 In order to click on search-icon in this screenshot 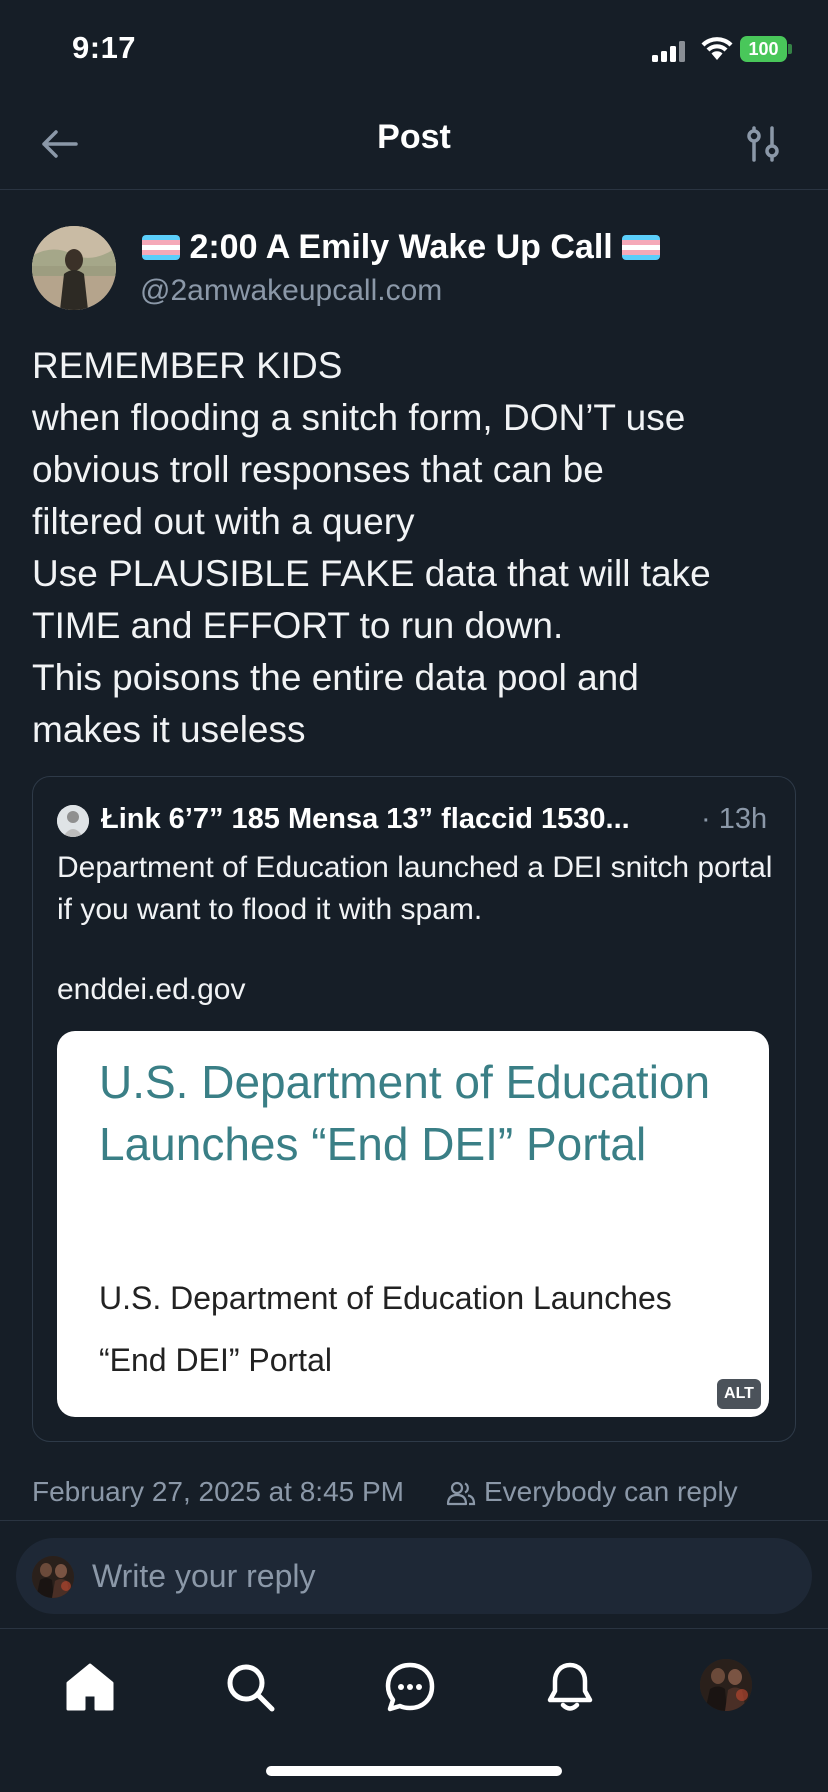, I will do `click(250, 1687)`.